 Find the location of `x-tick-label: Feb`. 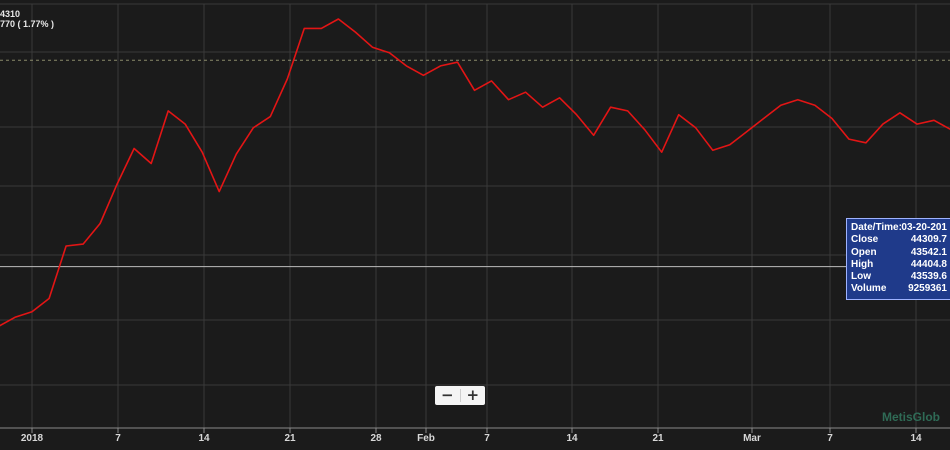

x-tick-label: Feb is located at coordinates (426, 438).